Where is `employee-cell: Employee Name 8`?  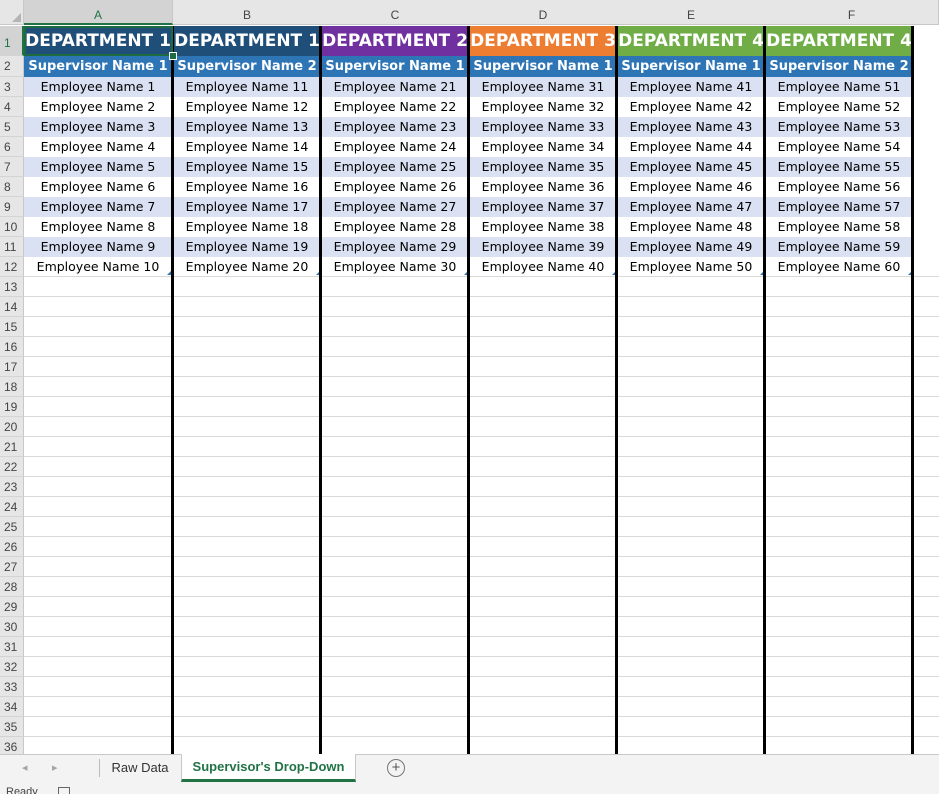
employee-cell: Employee Name 8 is located at coordinates (98, 227).